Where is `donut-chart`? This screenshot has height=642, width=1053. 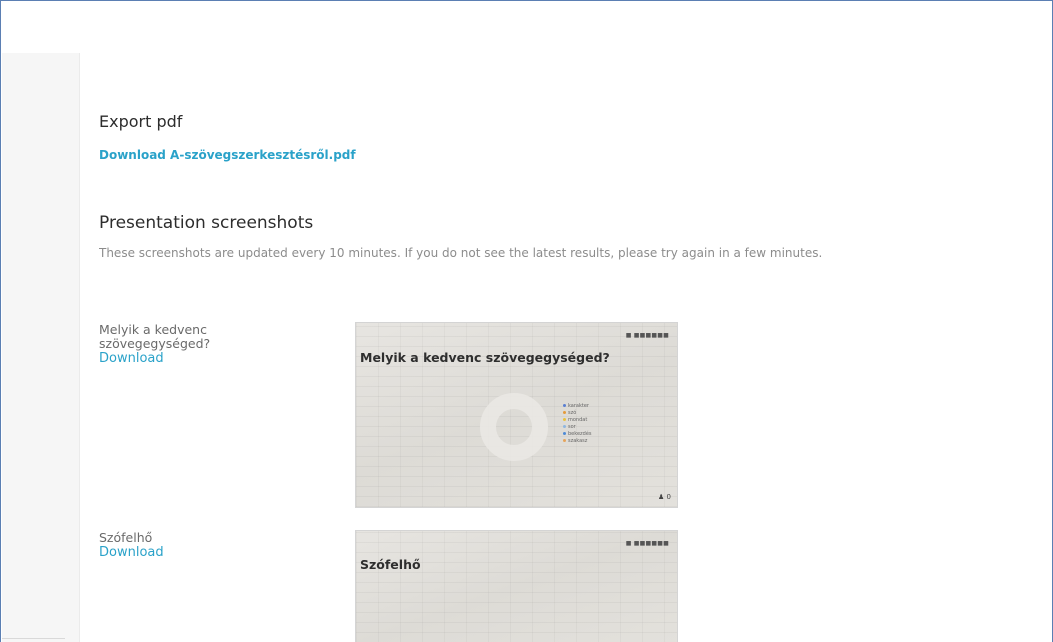
donut-chart is located at coordinates (514, 427).